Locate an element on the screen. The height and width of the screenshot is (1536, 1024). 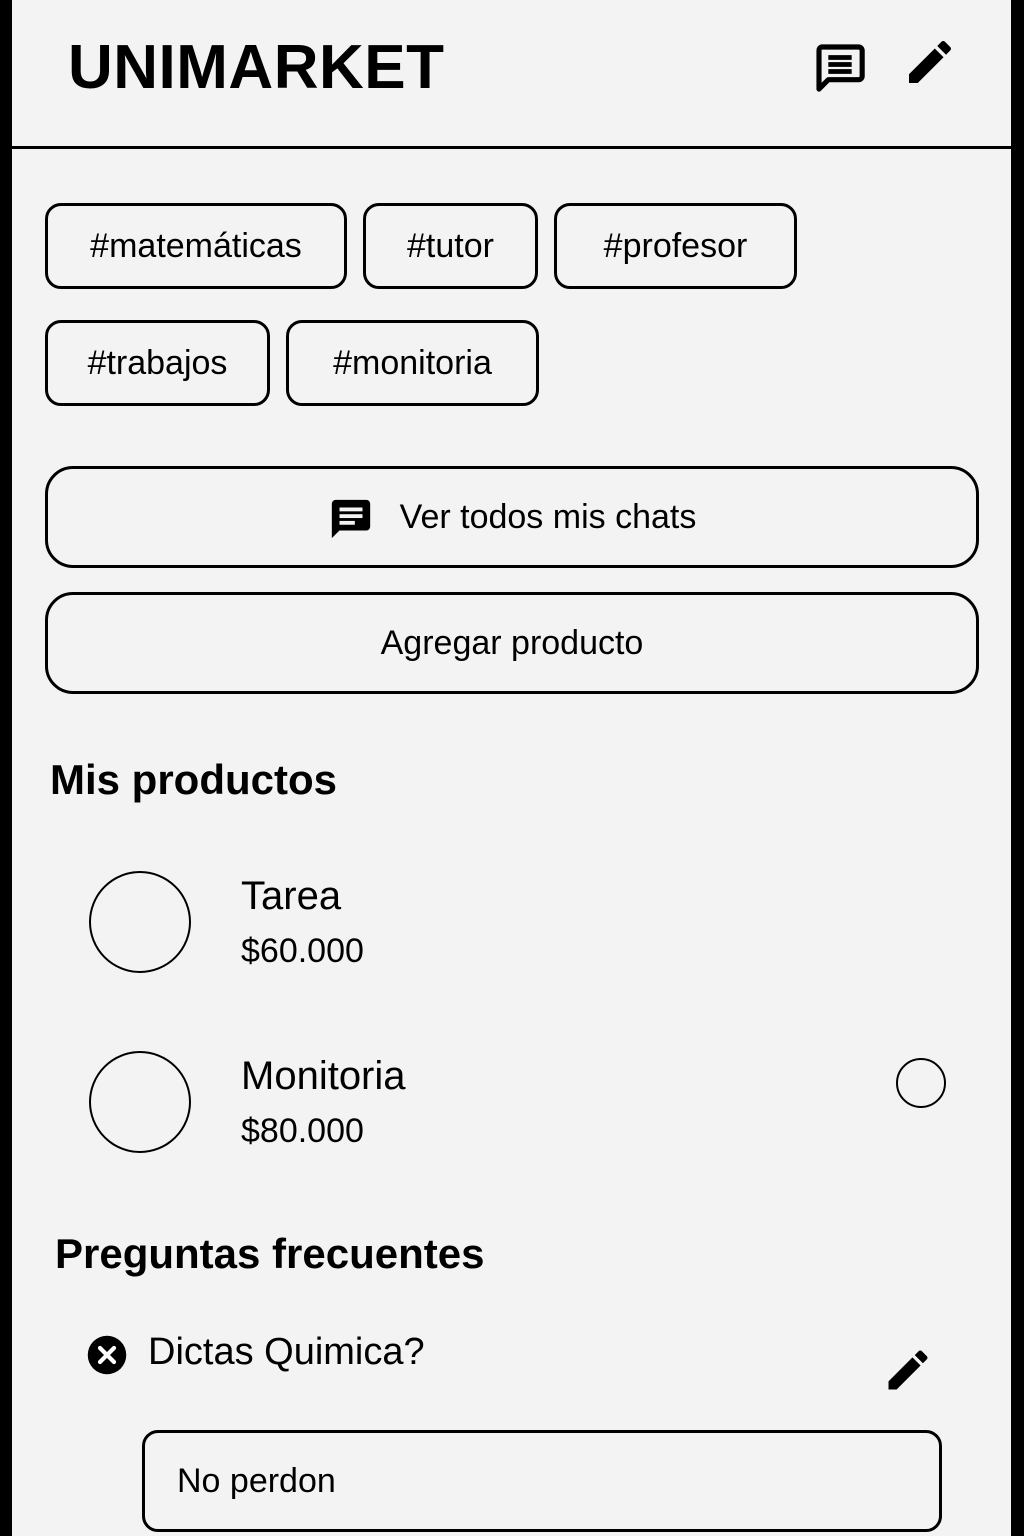
faq-section-title: Preguntas frecuentes is located at coordinates (270, 1253).